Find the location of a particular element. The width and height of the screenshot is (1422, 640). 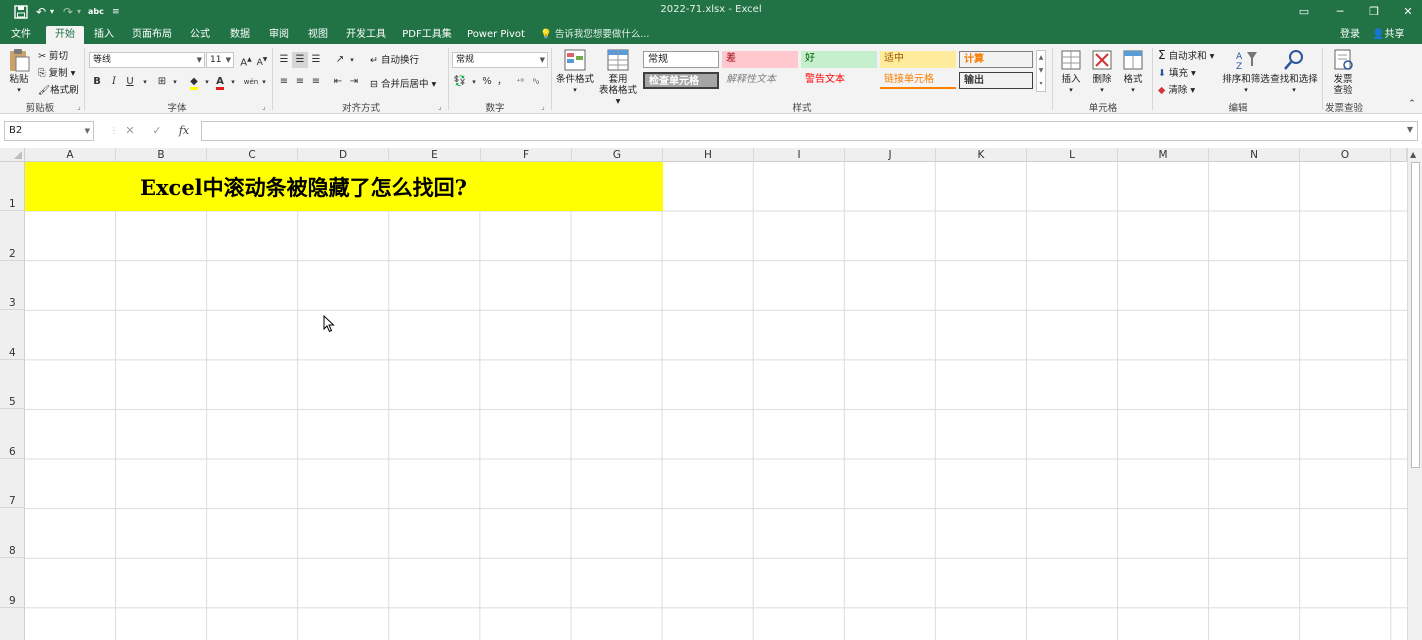

align-right-icon: ≡ is located at coordinates (316, 82).